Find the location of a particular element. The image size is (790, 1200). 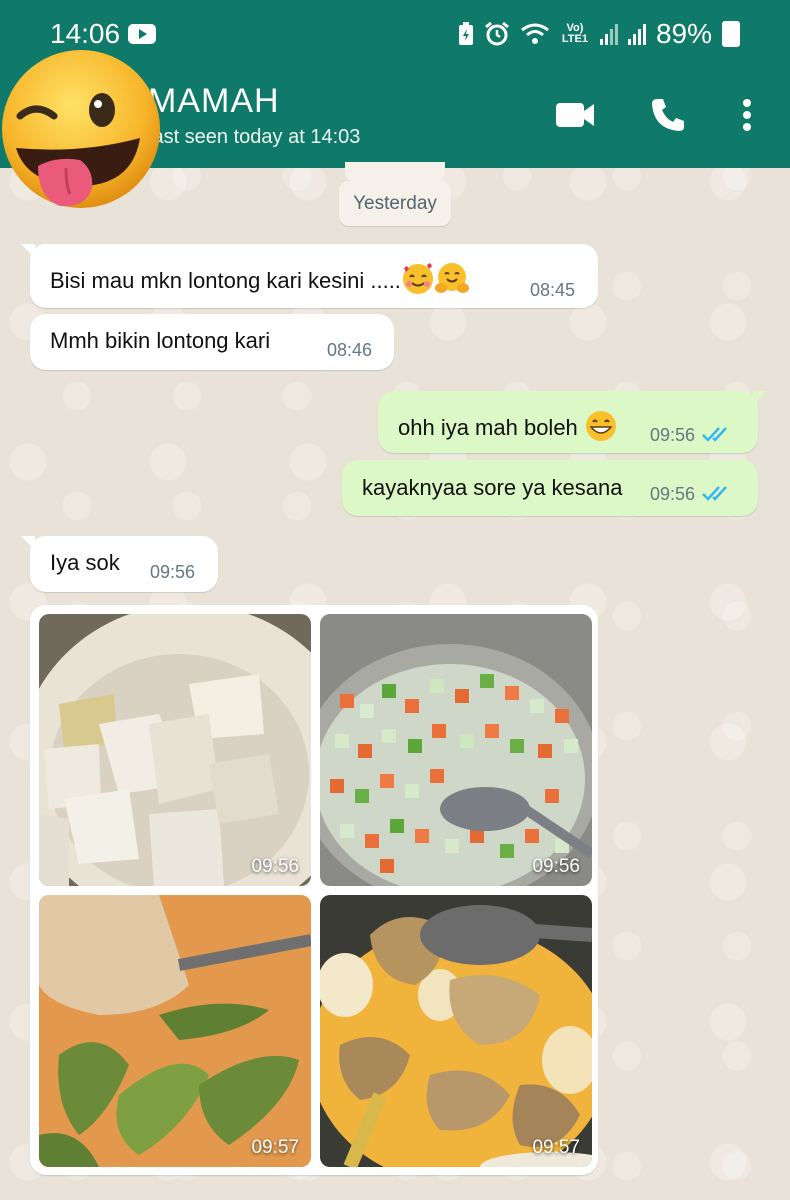

message-bubble-outgoing: ohh iya mah boleh 09:56 is located at coordinates (572, 422).